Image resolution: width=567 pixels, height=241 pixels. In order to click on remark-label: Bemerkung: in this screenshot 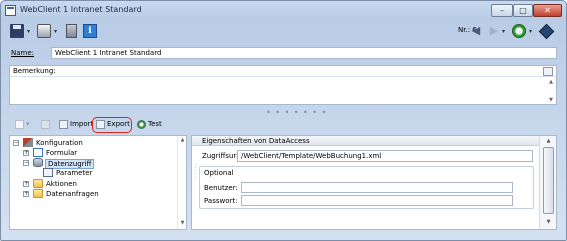, I will do `click(34, 71)`.